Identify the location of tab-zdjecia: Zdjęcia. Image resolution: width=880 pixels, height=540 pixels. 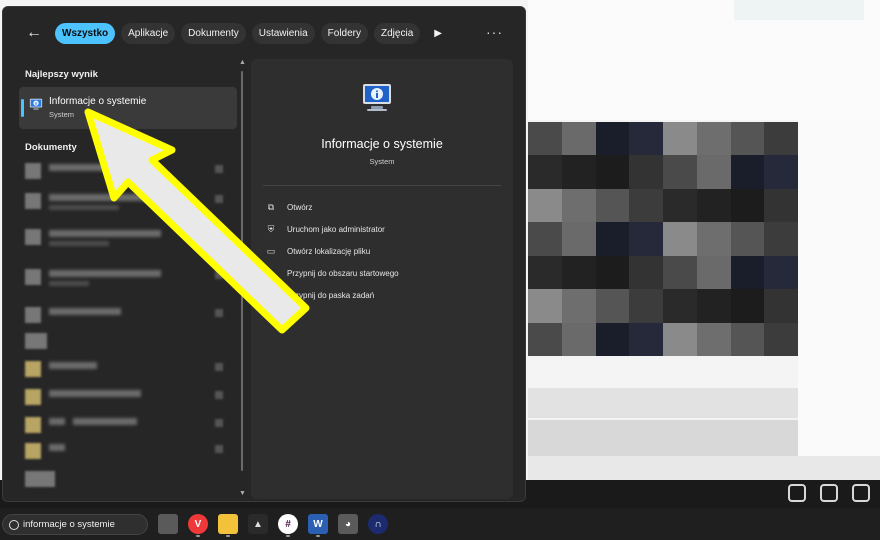
(397, 33).